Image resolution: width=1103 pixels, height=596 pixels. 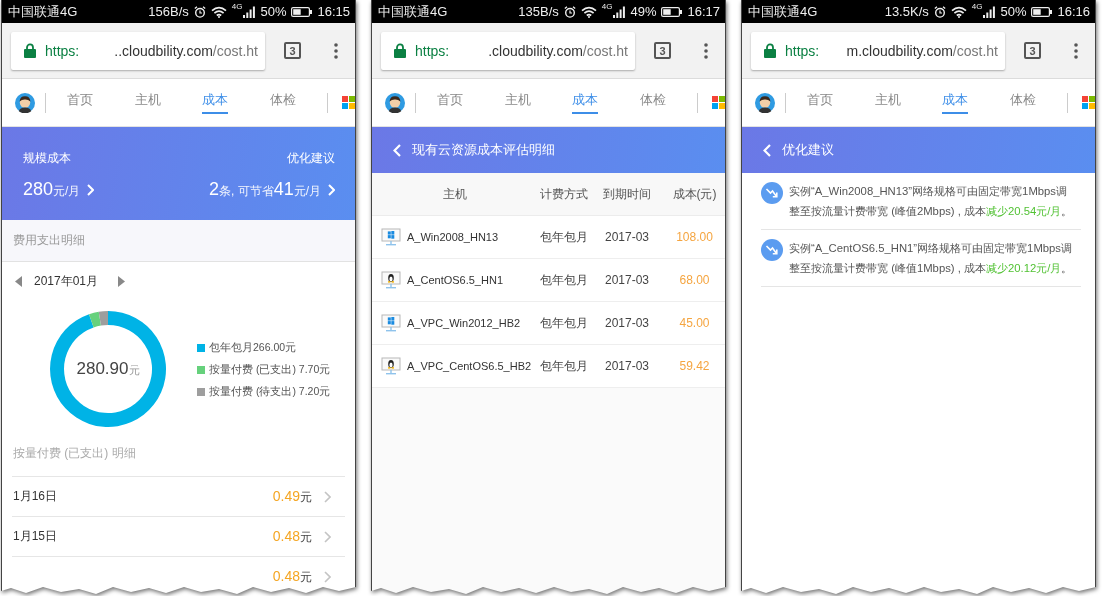 I want to click on host-name: A_VPC_CentOS6.5_HB2, so click(x=469, y=366).